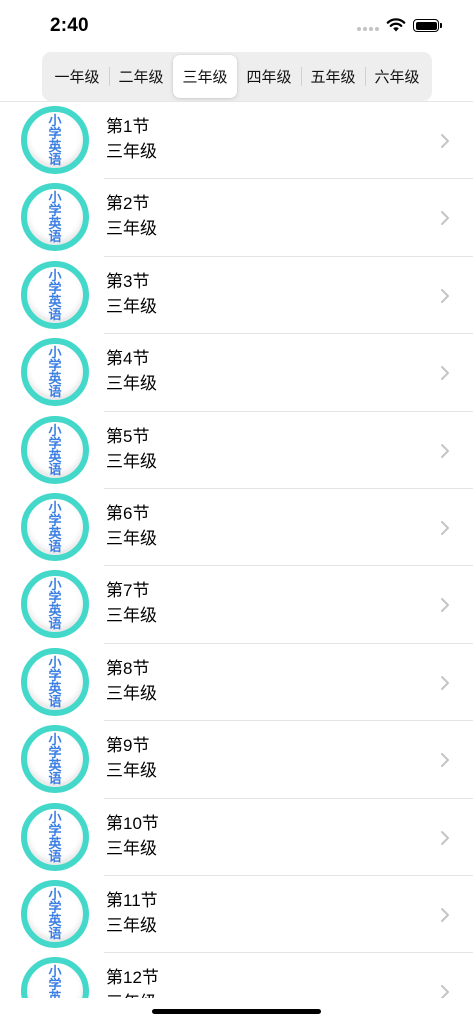  I want to click on list-item: 小学英语 第8节三年级, so click(236, 683).